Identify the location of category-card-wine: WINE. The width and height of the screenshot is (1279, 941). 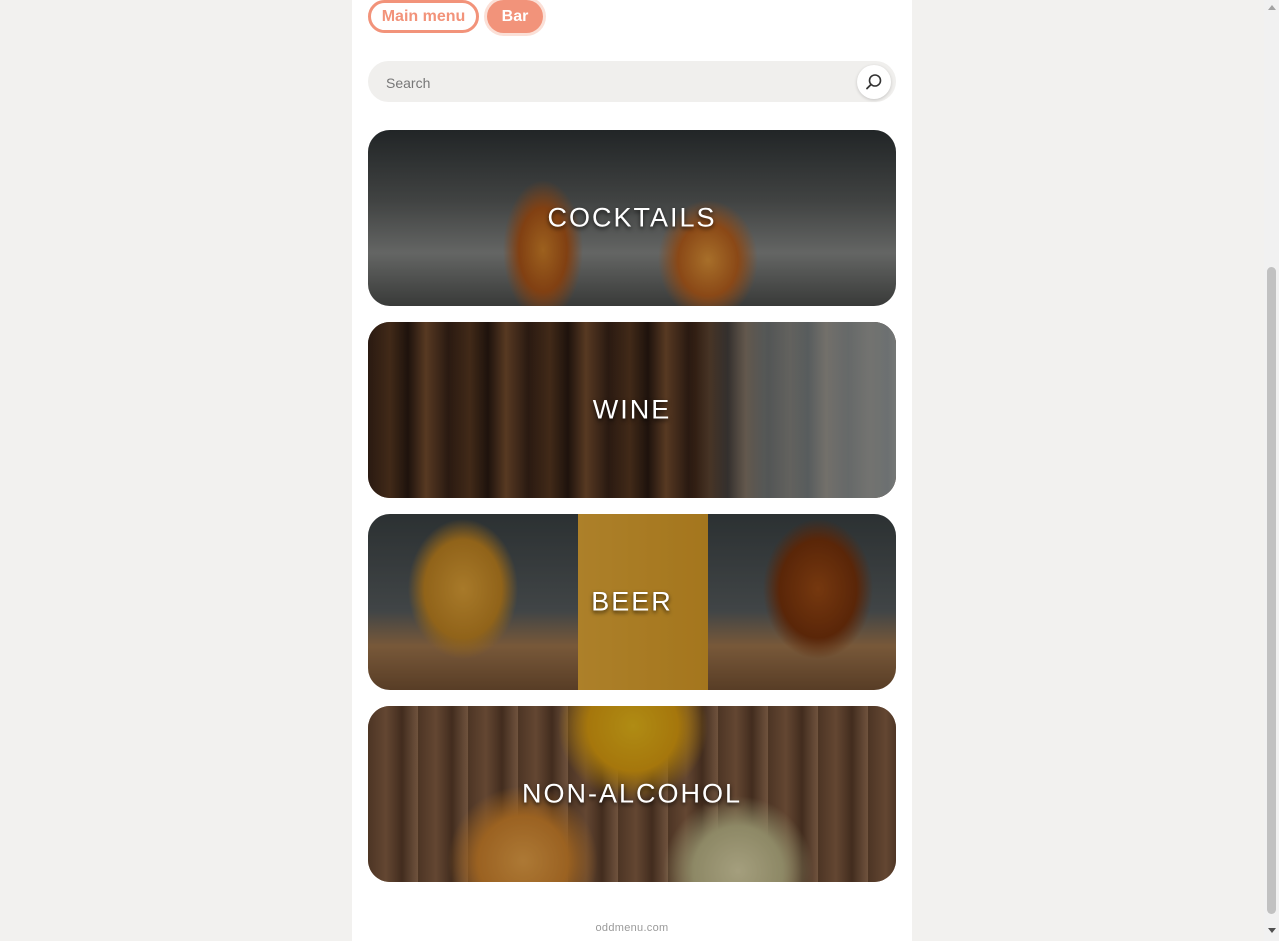
(632, 410).